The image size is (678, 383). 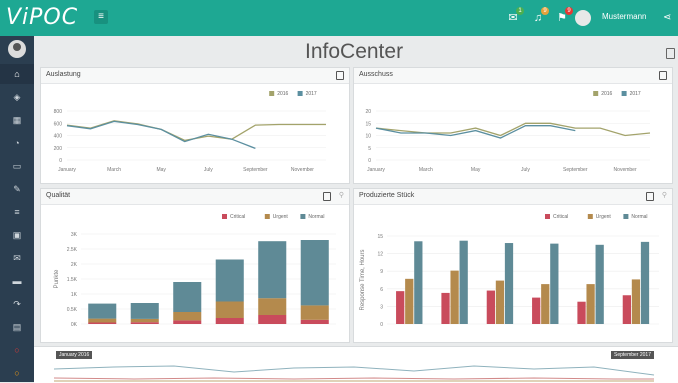 What do you see at coordinates (17, 235) in the screenshot?
I see `calendar-icon: ▣` at bounding box center [17, 235].